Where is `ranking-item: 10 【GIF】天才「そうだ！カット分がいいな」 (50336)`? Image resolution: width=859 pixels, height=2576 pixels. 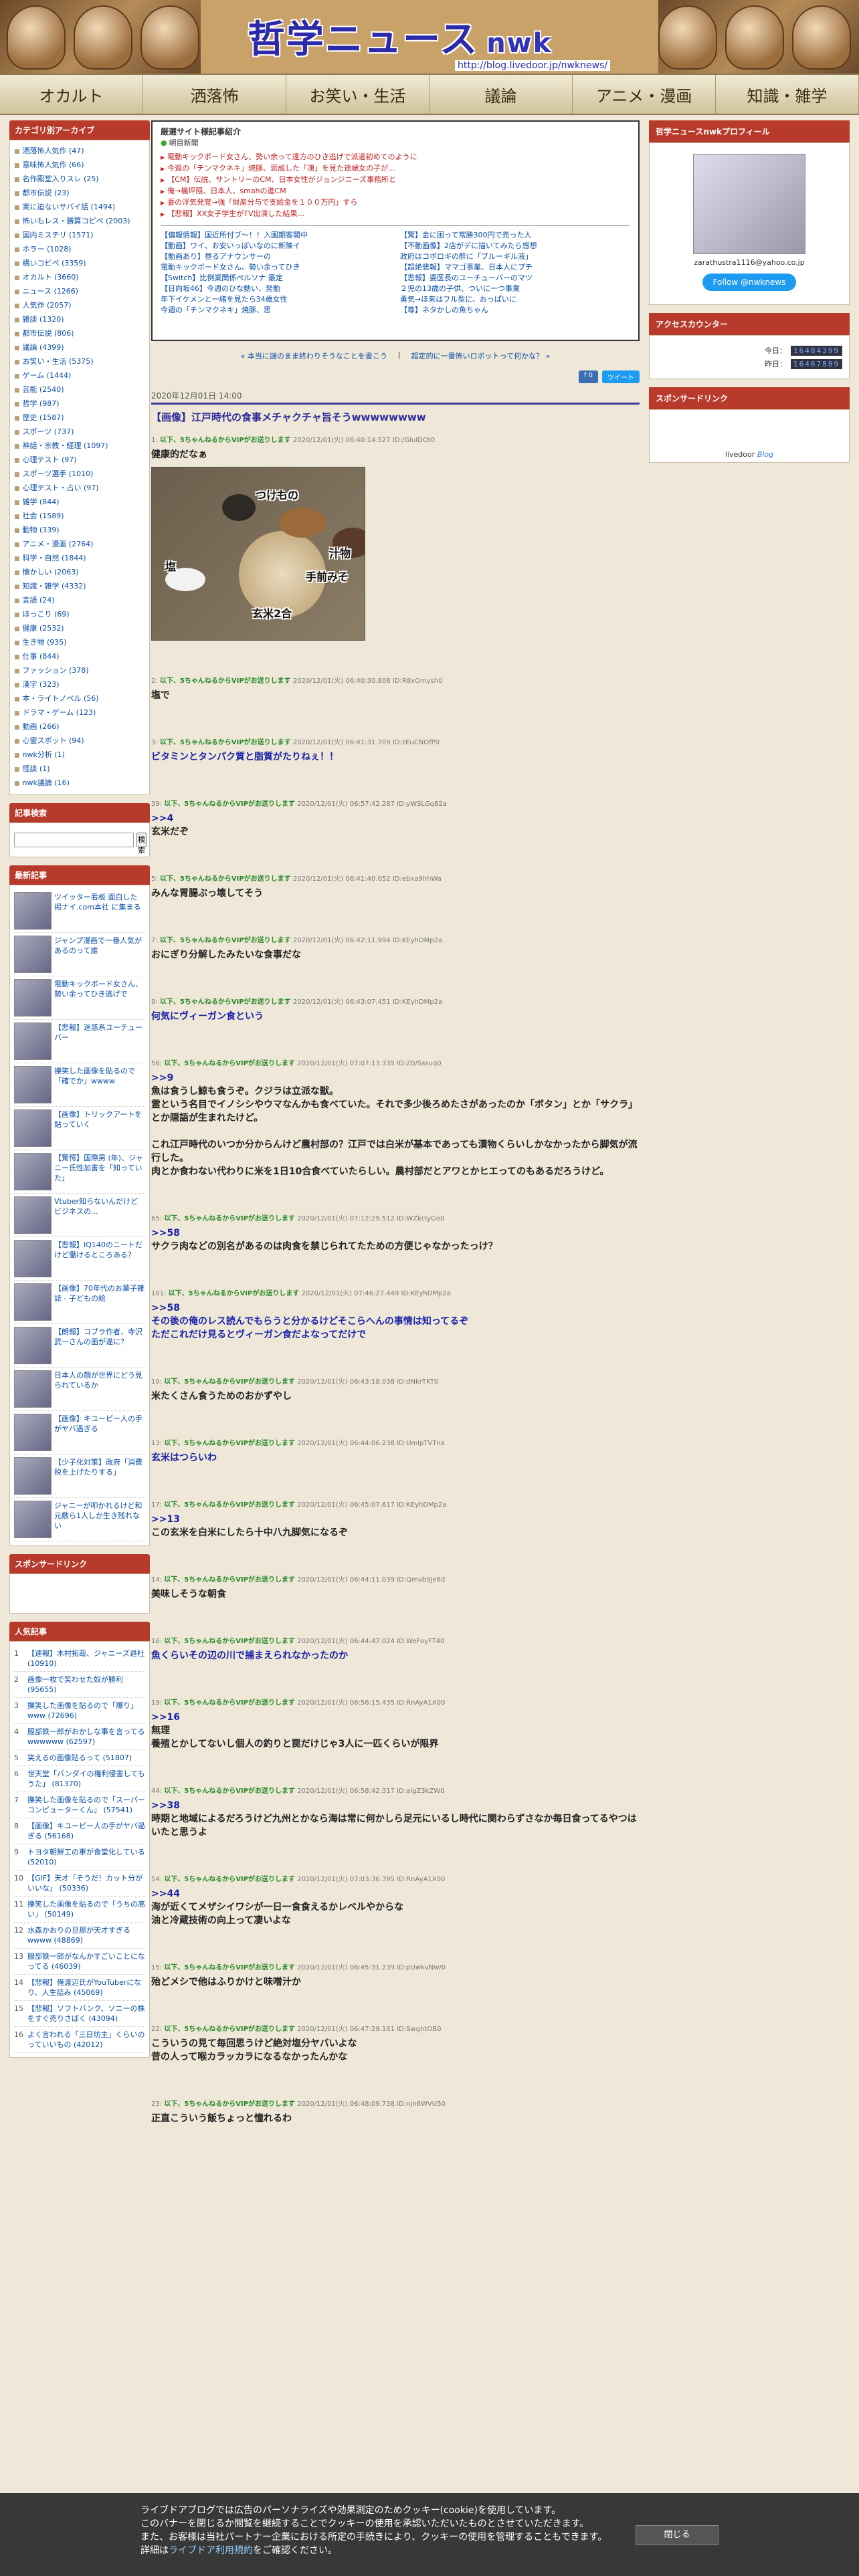 ranking-item: 10 【GIF】天才「そうだ！カット分がいいな」 (50336) is located at coordinates (79, 1883).